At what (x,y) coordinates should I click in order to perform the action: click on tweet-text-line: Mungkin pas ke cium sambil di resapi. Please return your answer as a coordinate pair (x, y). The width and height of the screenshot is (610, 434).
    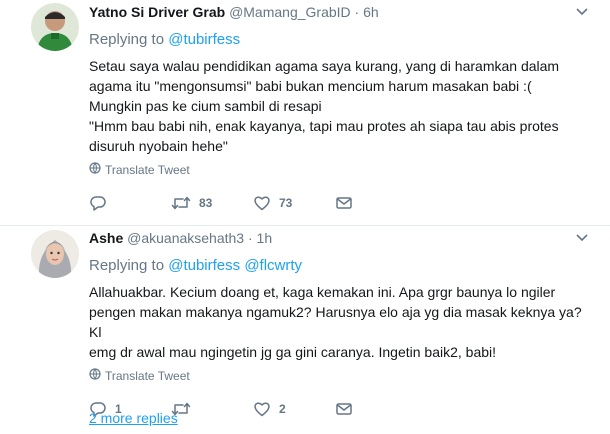
    Looking at the image, I should click on (205, 106).